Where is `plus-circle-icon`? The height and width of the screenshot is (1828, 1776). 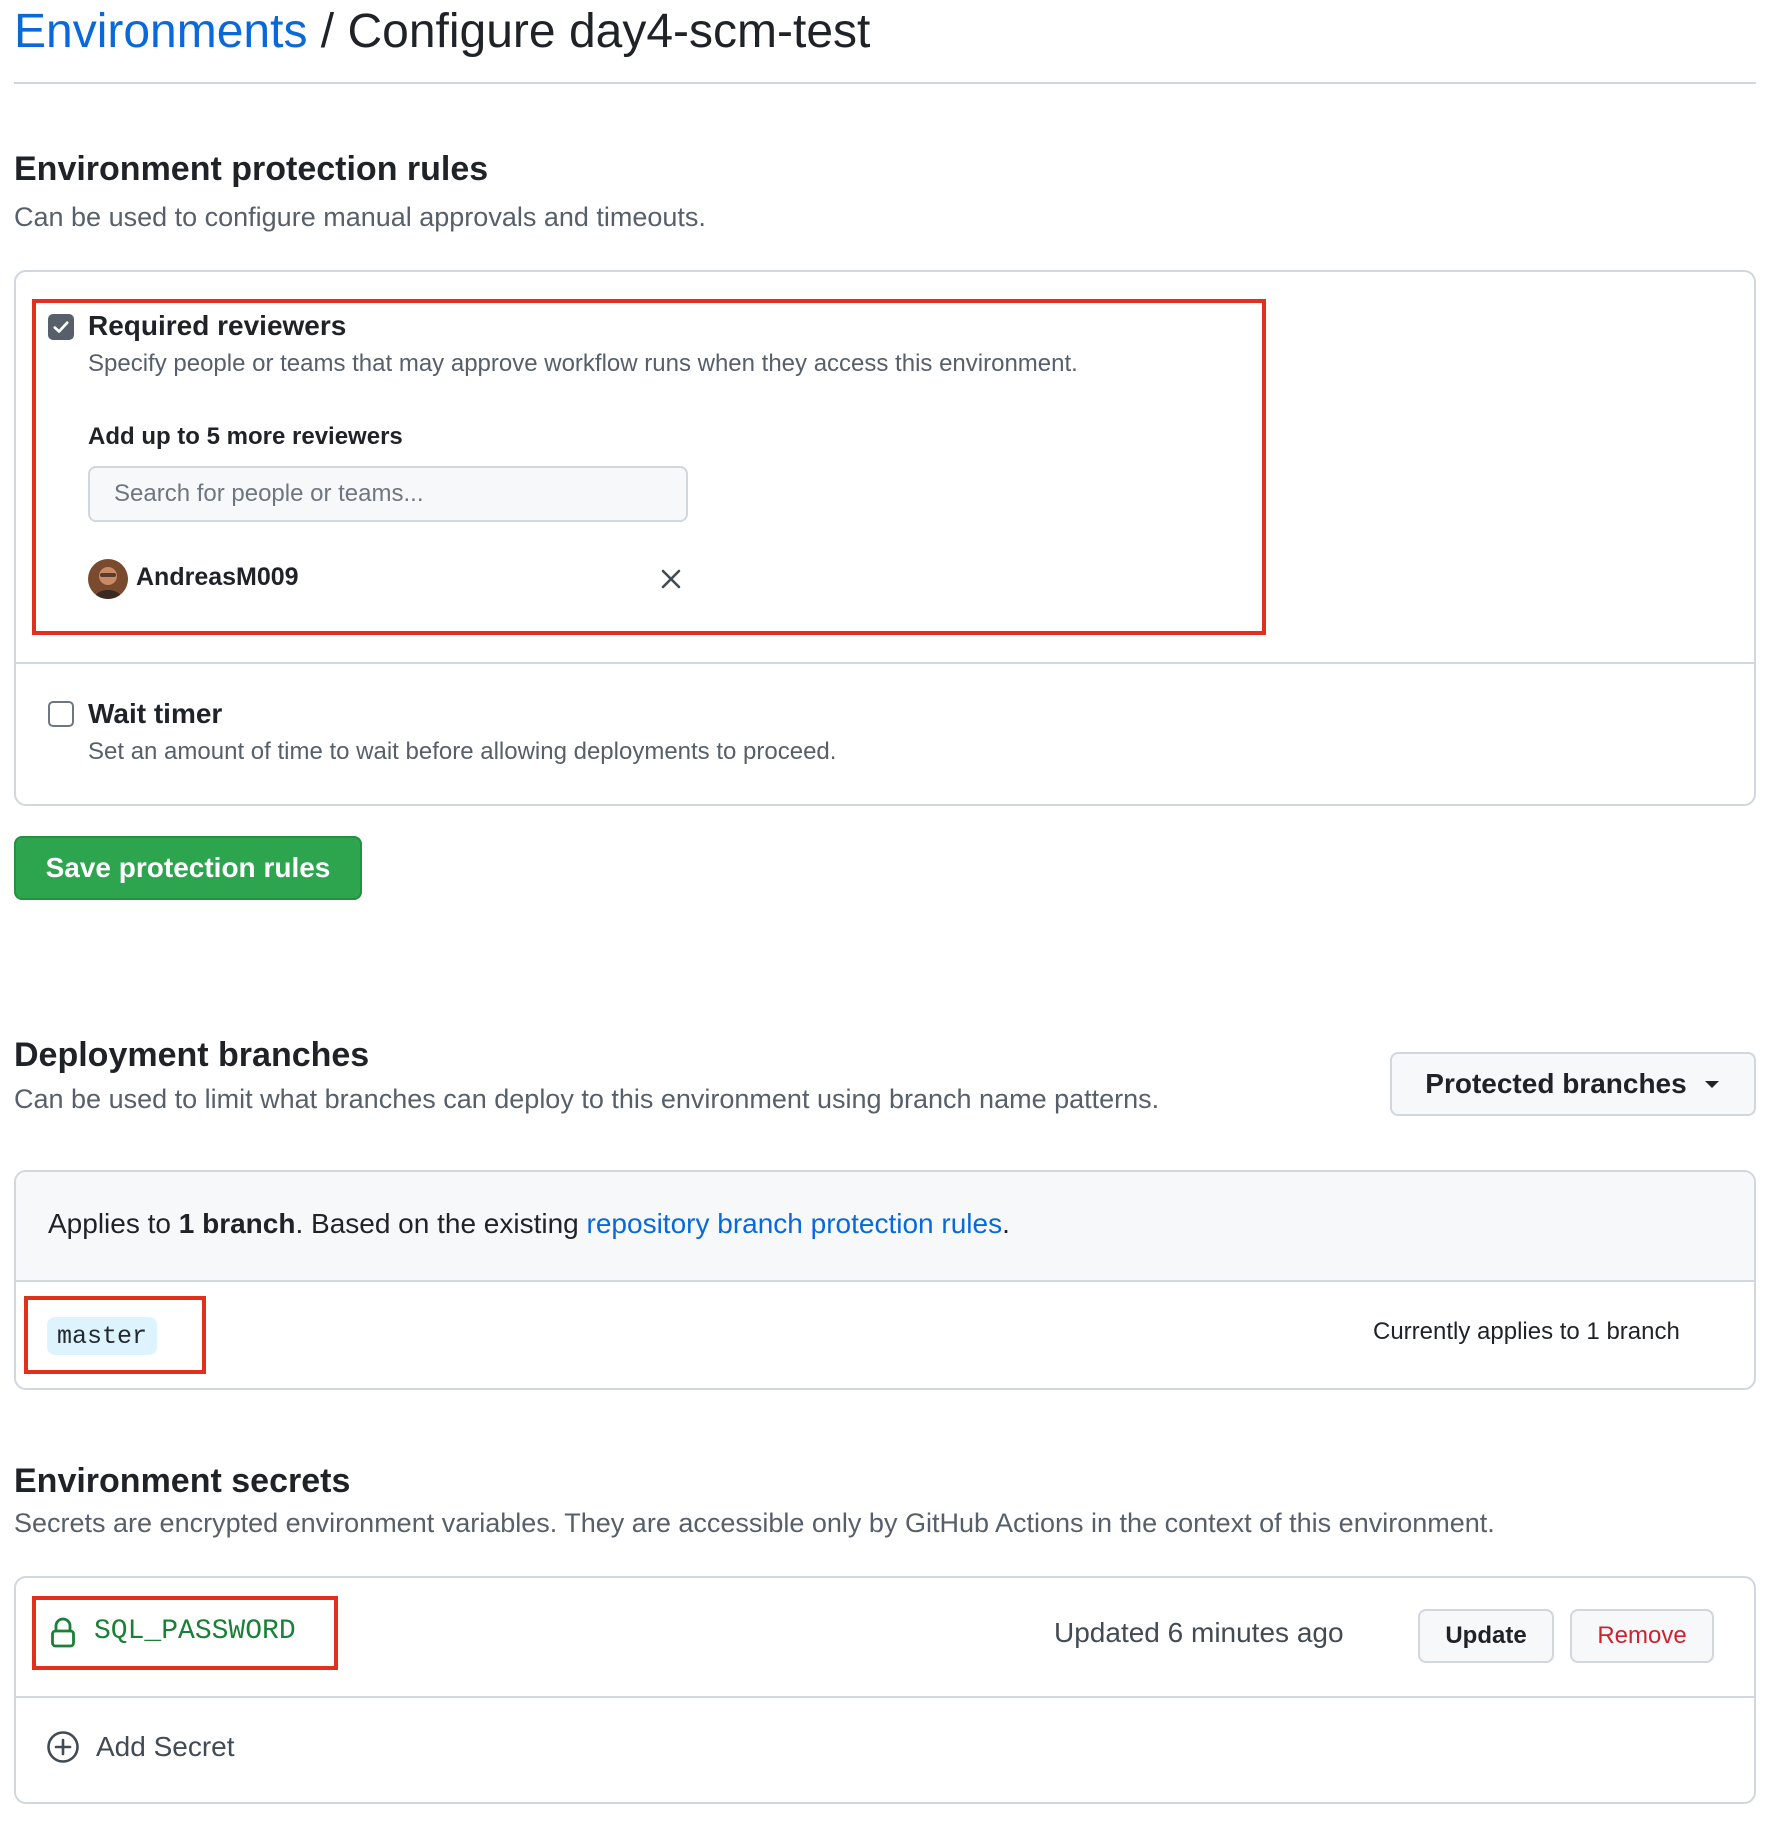
plus-circle-icon is located at coordinates (63, 1747).